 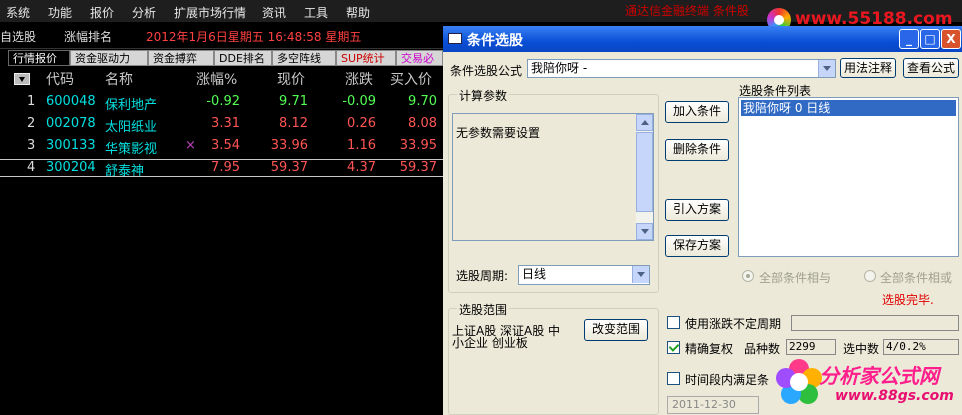 What do you see at coordinates (144, 12) in the screenshot?
I see `menu-analysis: 分析` at bounding box center [144, 12].